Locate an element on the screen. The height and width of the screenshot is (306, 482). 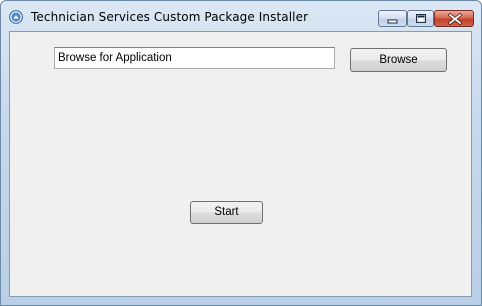
close-button is located at coordinates (454, 18).